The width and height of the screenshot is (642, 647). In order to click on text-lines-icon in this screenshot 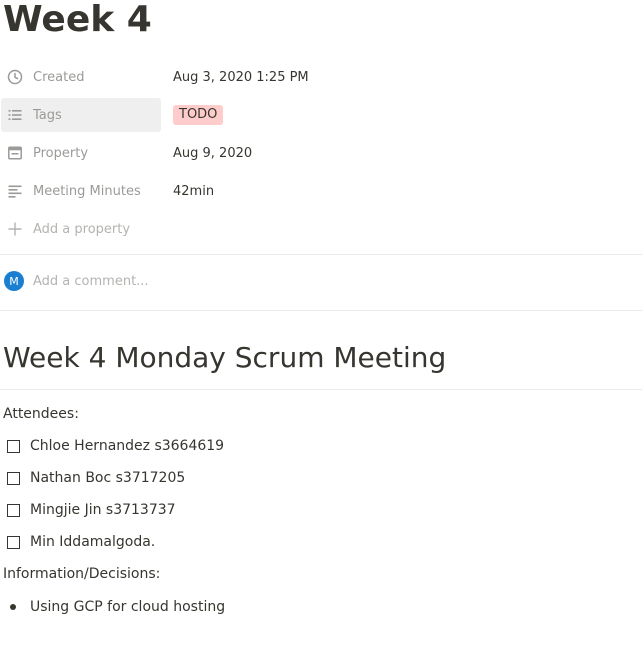, I will do `click(15, 191)`.